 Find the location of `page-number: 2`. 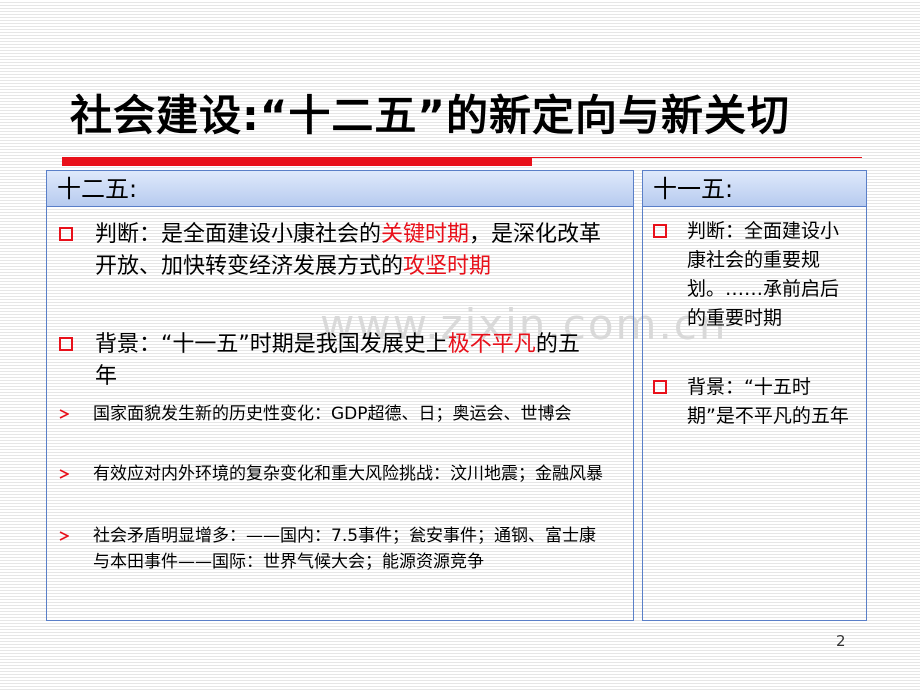

page-number: 2 is located at coordinates (841, 641).